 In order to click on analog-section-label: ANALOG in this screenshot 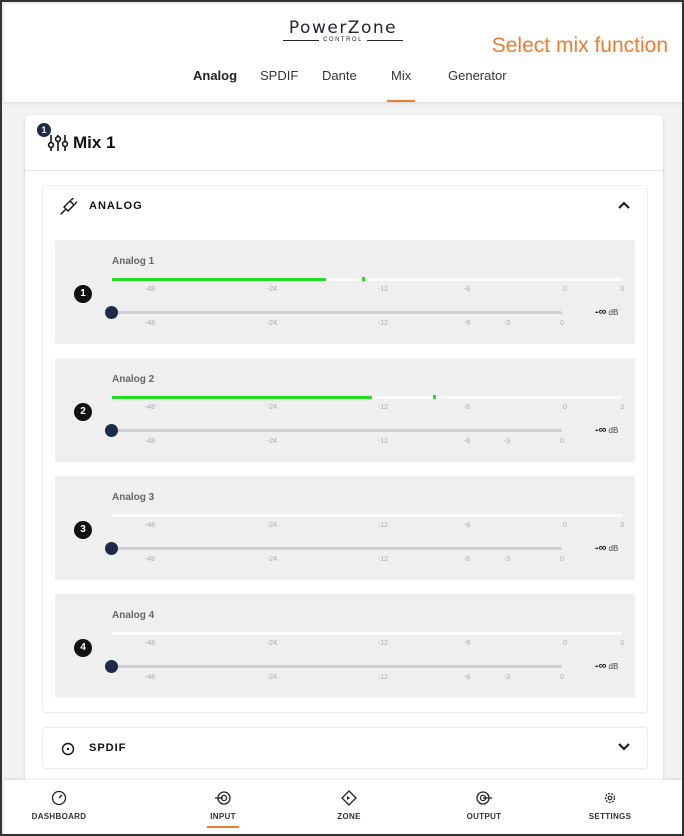, I will do `click(116, 206)`.